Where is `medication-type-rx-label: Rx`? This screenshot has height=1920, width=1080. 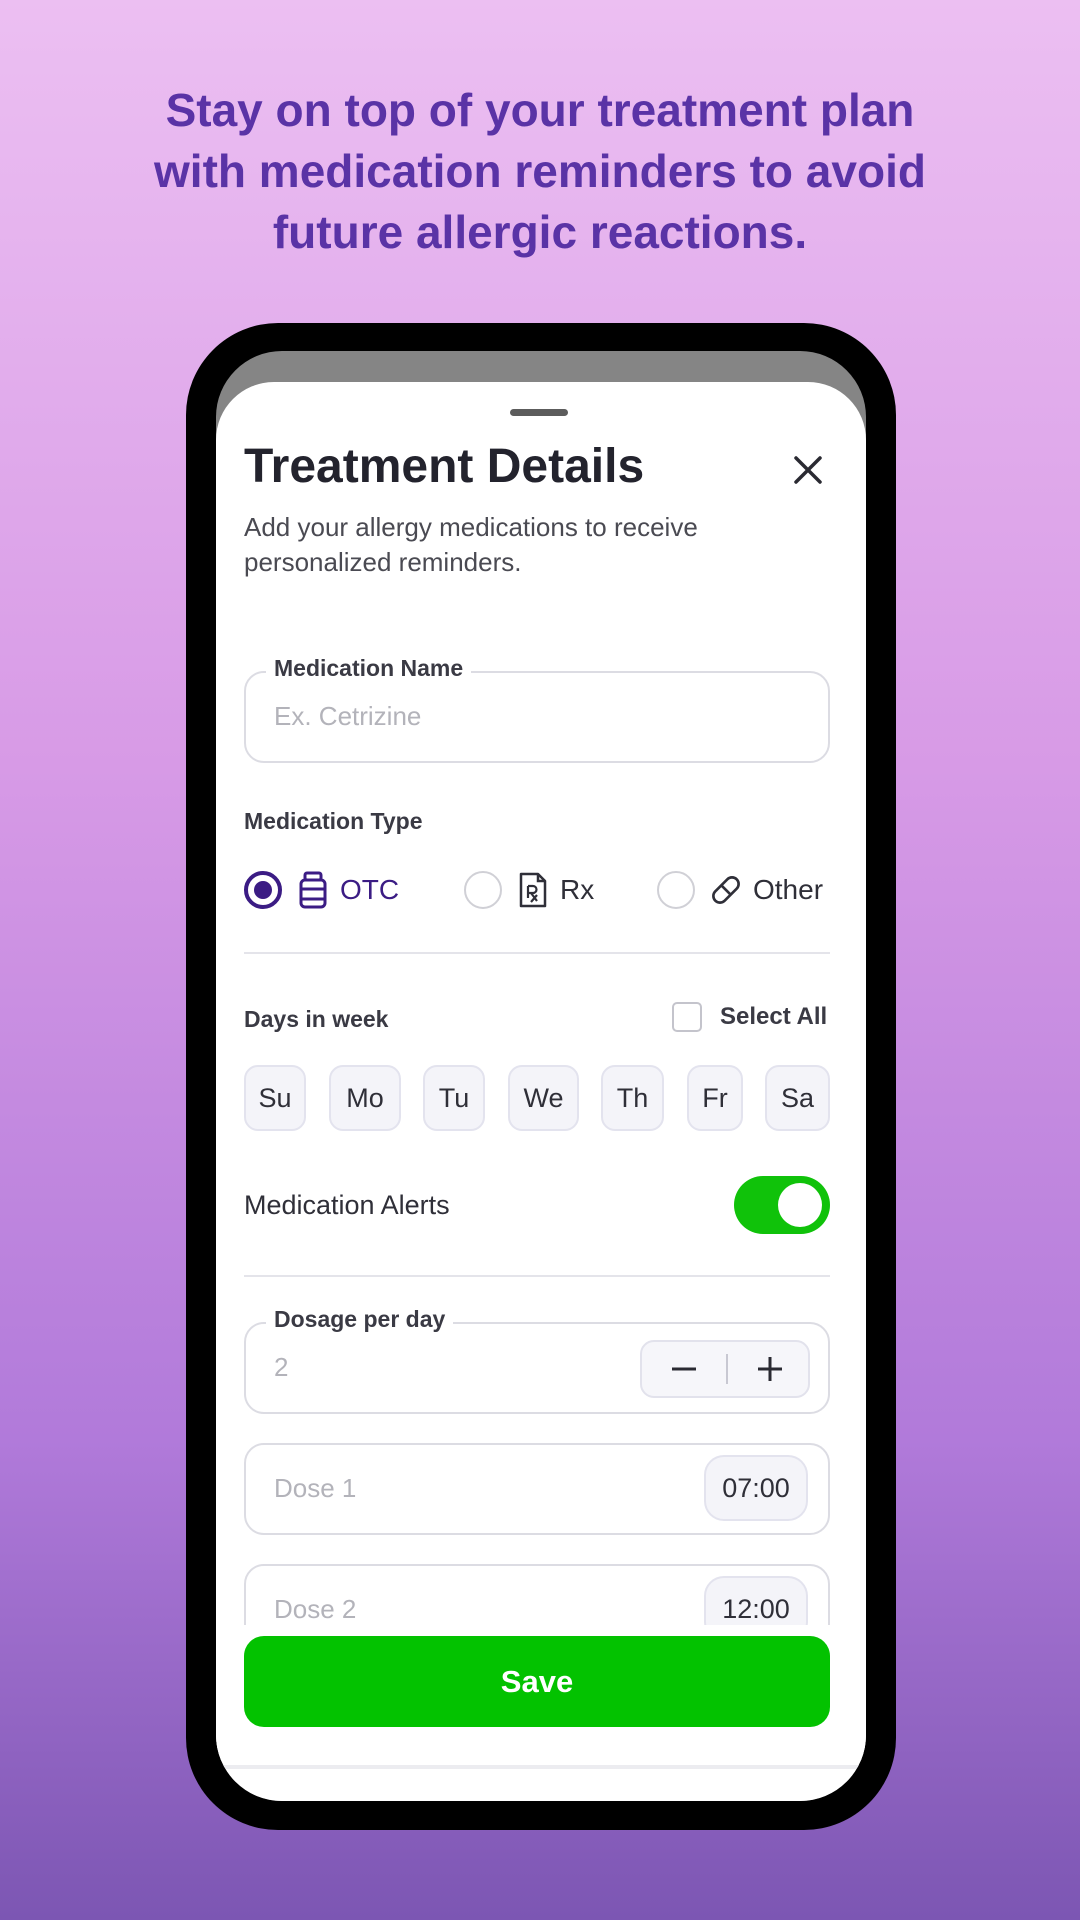 medication-type-rx-label: Rx is located at coordinates (577, 889).